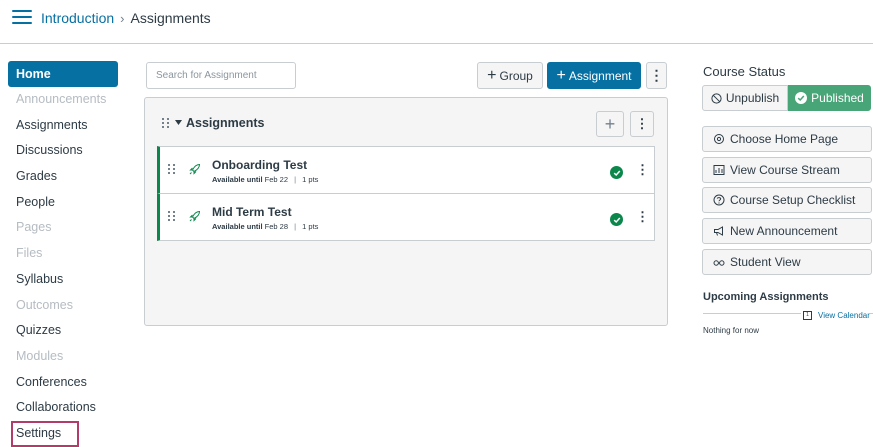 This screenshot has height=447, width=873. Describe the element at coordinates (784, 139) in the screenshot. I see `choose-home-page-label: Choose Home Page` at that location.